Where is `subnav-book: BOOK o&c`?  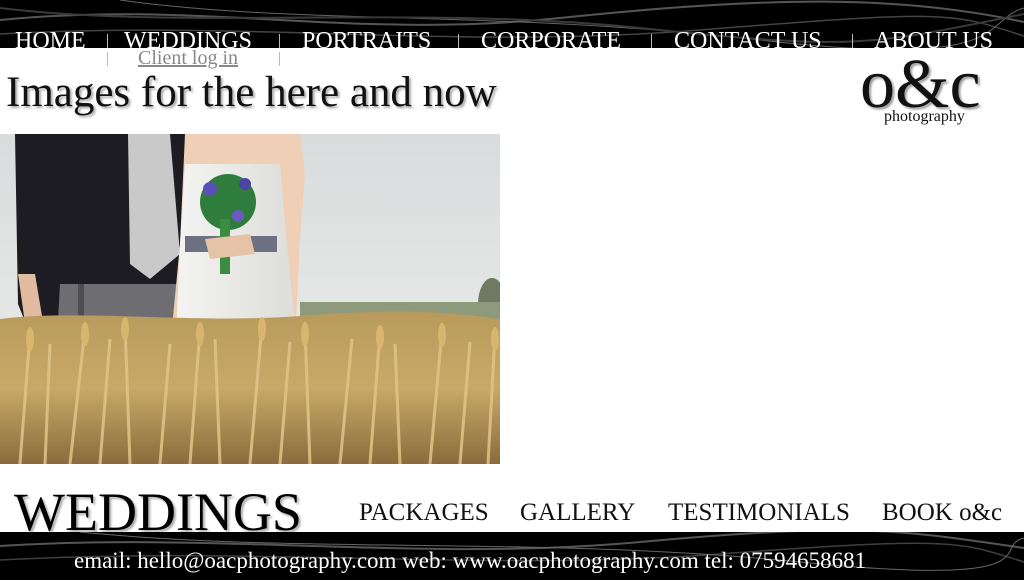 subnav-book: BOOK o&c is located at coordinates (942, 513).